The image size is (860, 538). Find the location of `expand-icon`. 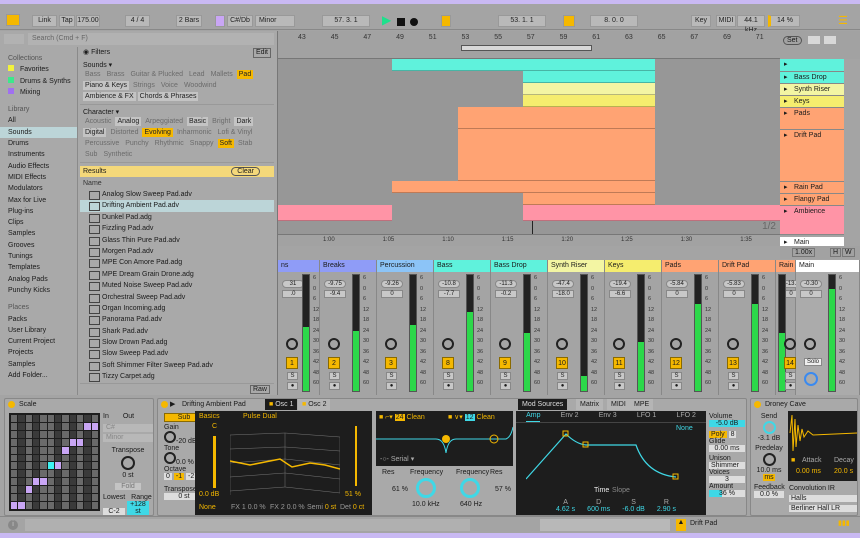

expand-icon is located at coordinates (814, 40).